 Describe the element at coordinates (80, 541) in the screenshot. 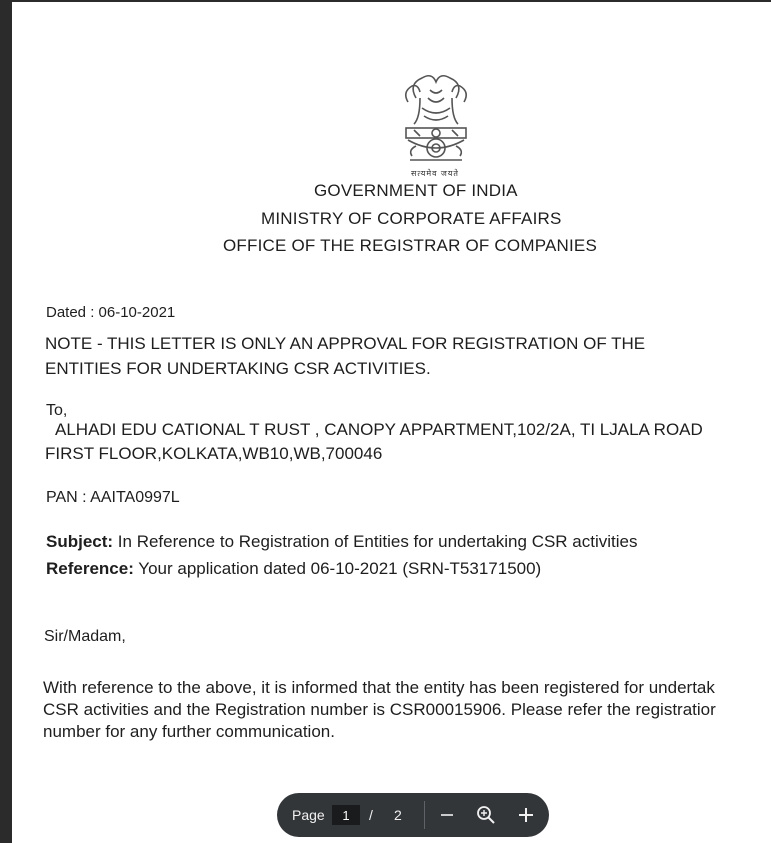

I see `subject-label: Subject:` at that location.